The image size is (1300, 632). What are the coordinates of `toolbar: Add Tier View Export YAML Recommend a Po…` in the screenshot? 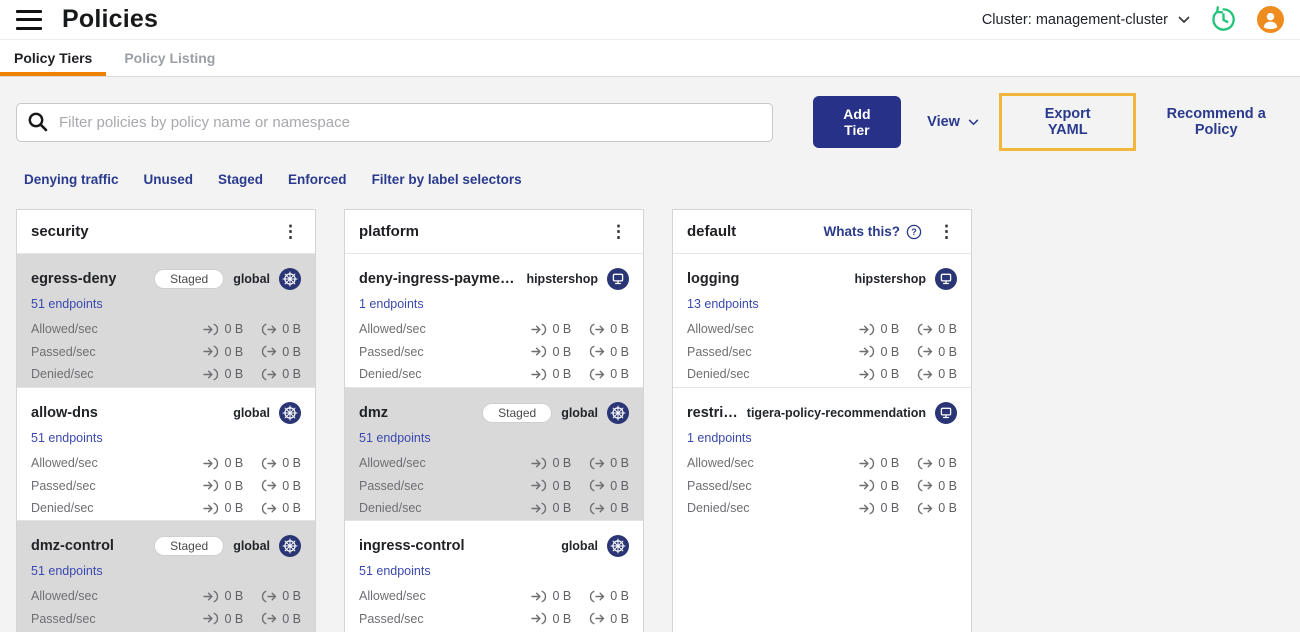 It's located at (650, 122).